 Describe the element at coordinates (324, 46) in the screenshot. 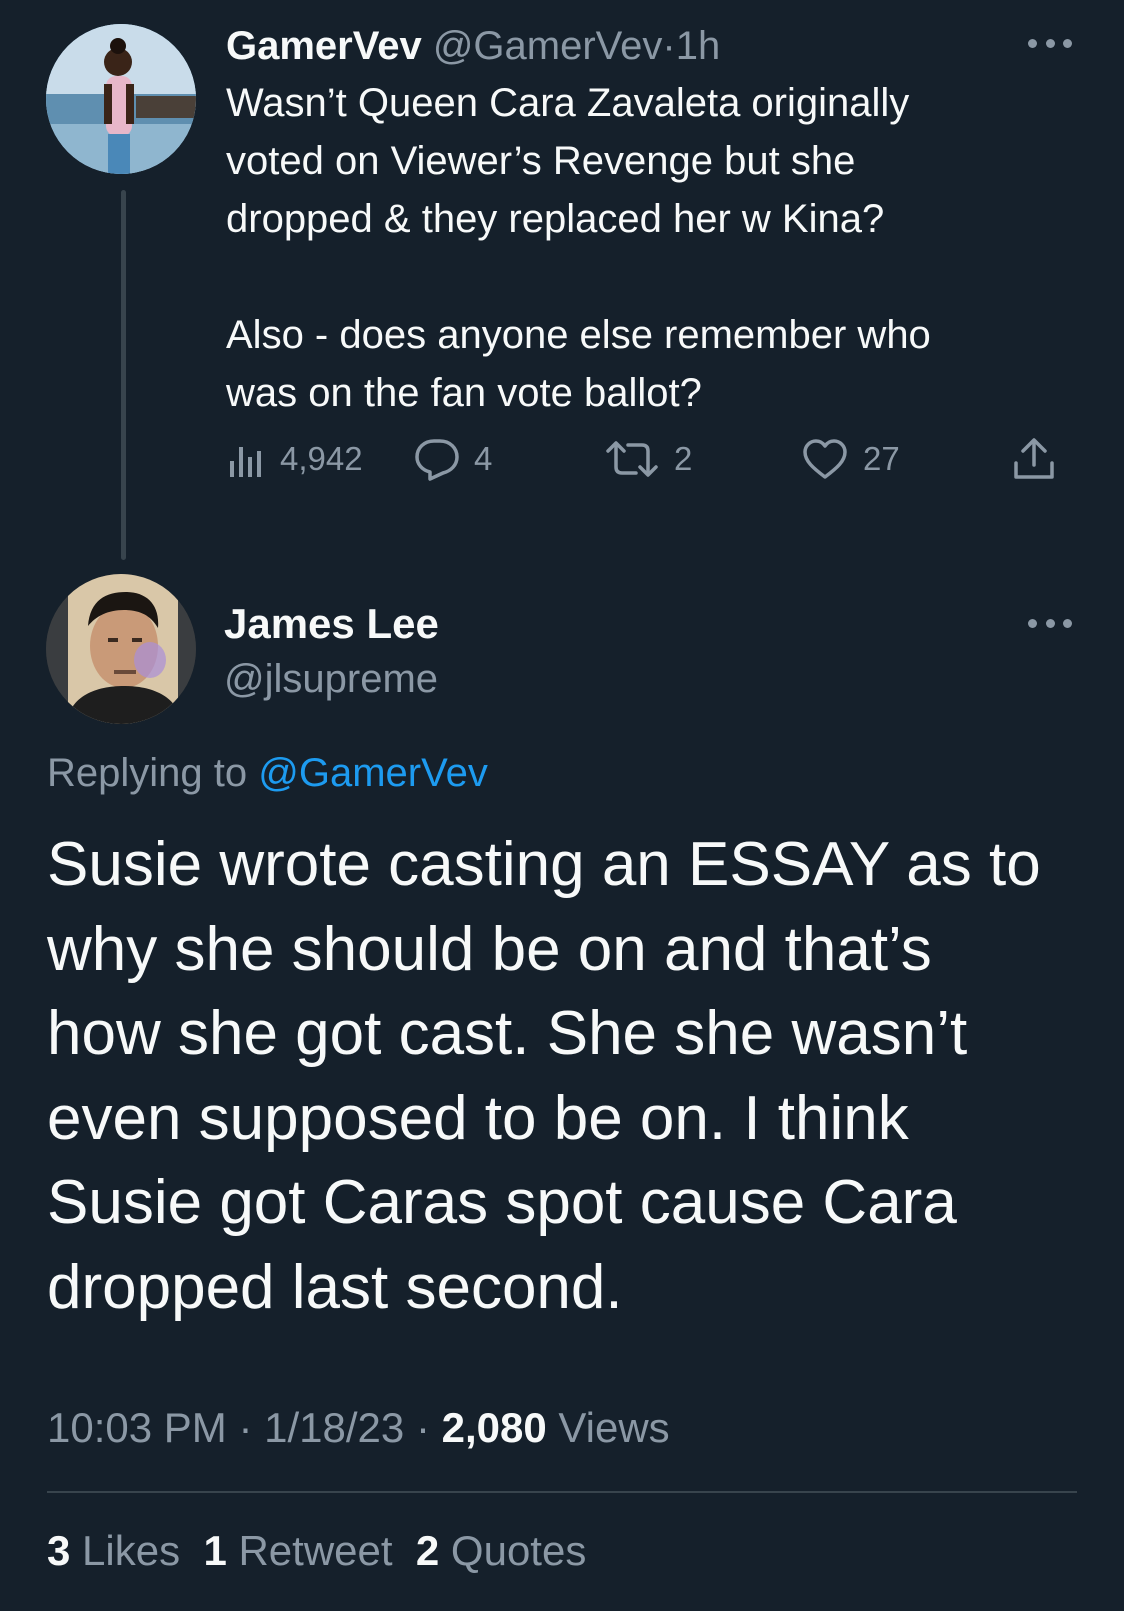

I see `parent-display-name: GamerVev` at that location.